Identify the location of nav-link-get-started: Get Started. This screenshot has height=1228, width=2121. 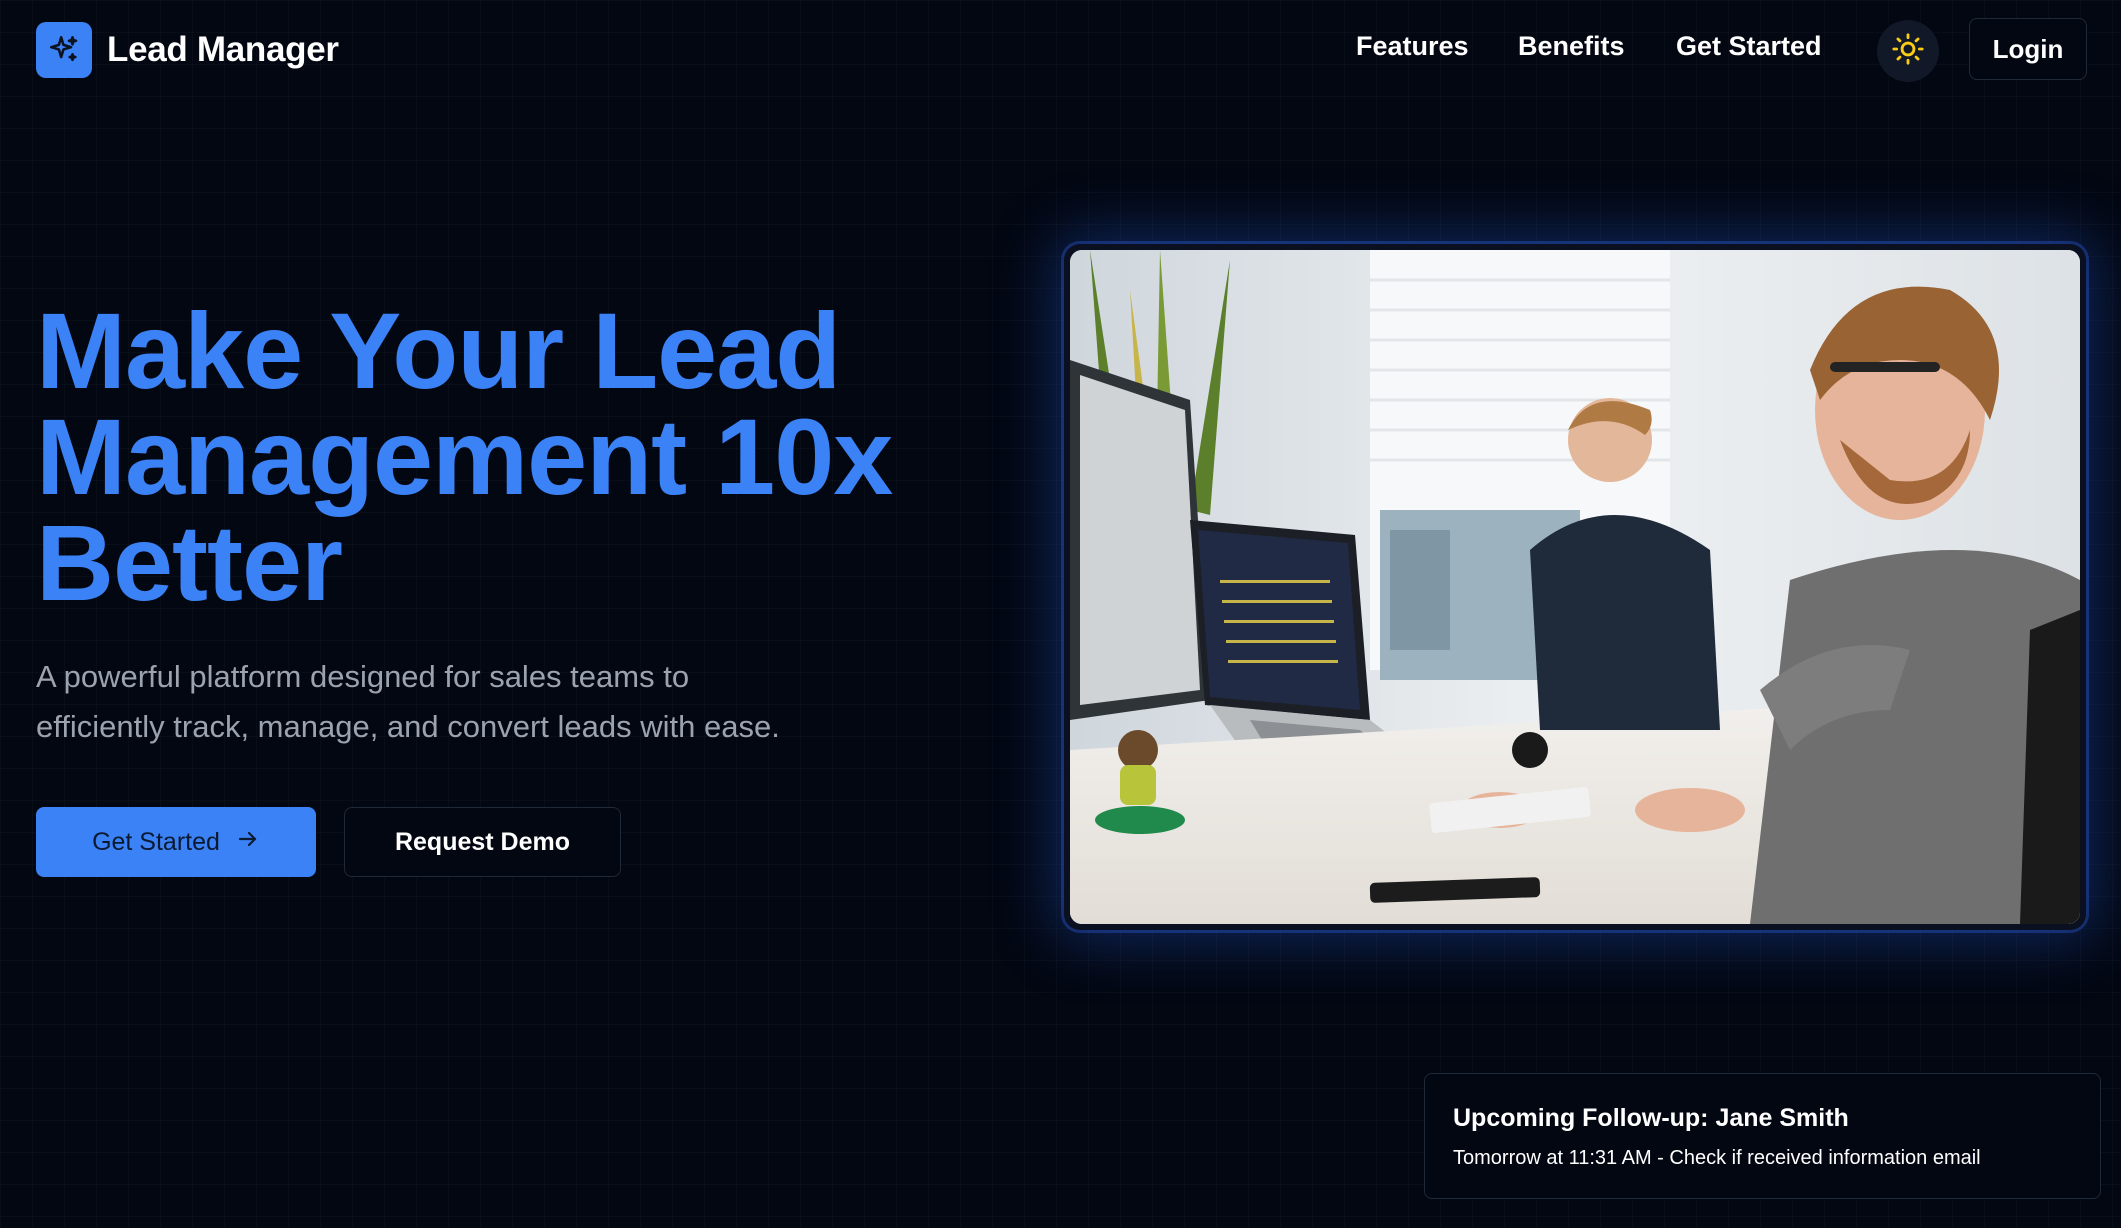
(1749, 46).